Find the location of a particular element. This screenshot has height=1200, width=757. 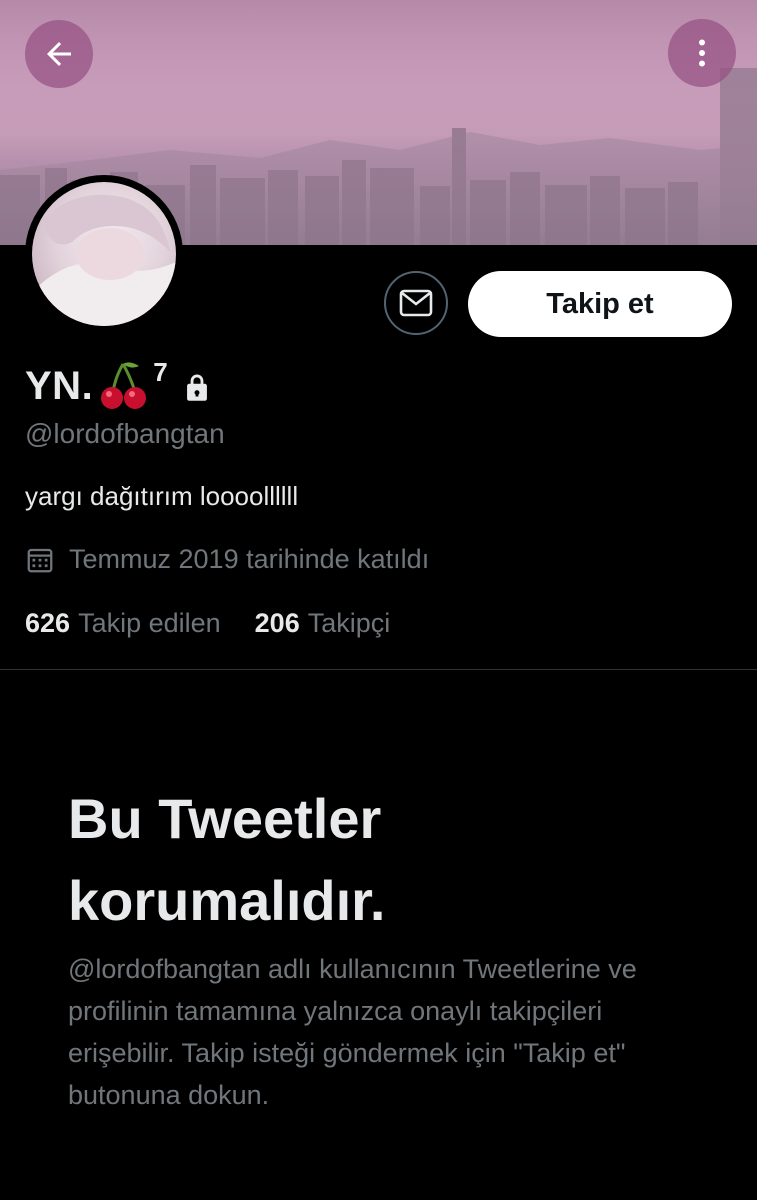

more-vertical-icon is located at coordinates (702, 53).